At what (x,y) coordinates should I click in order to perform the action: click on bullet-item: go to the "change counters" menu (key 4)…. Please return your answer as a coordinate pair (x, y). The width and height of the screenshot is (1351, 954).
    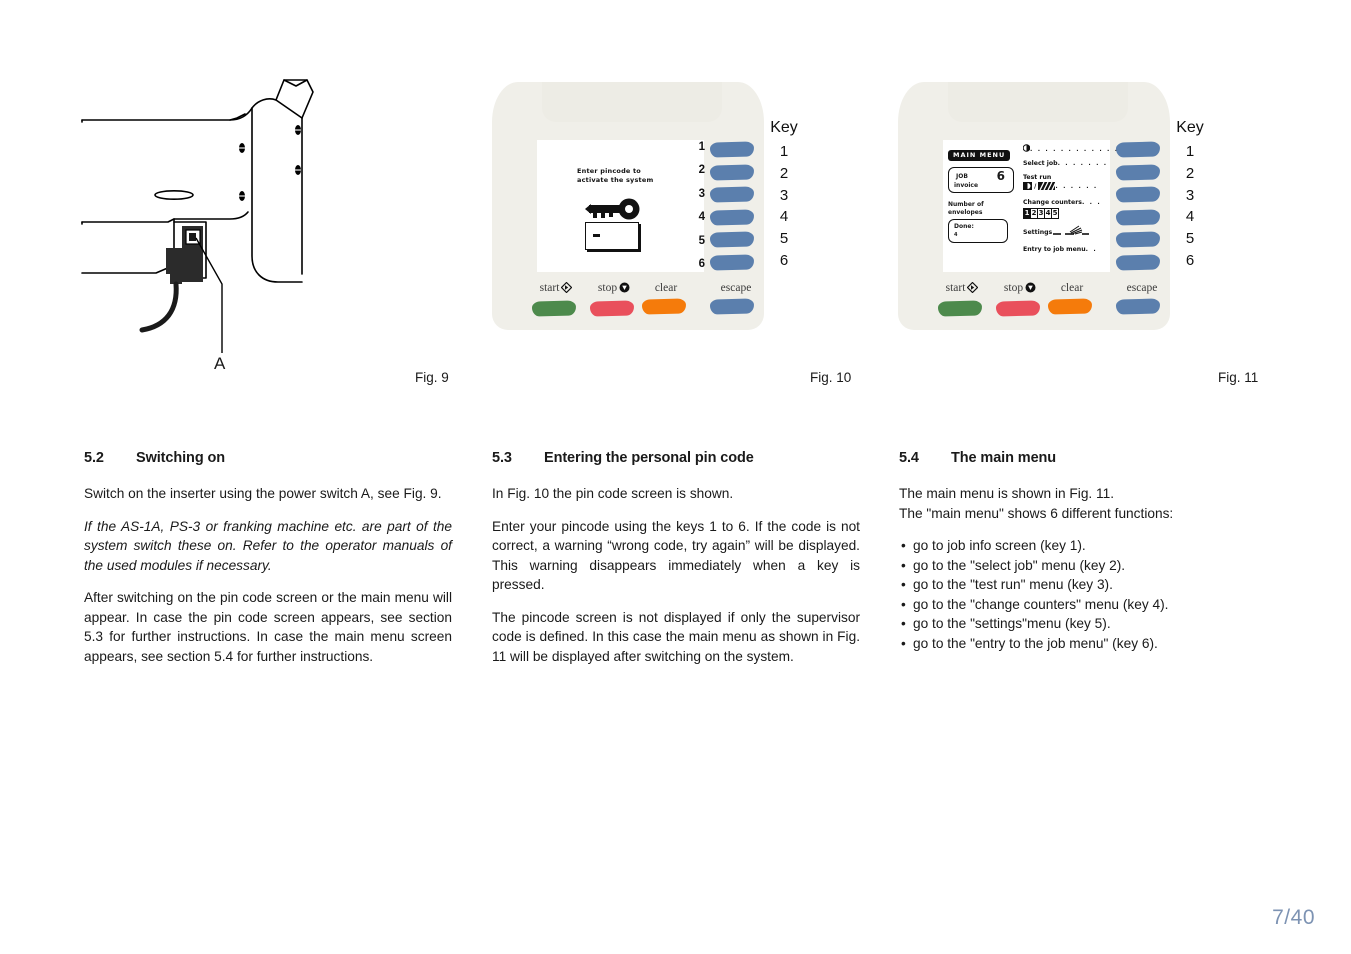
    Looking at the image, I should click on (1083, 605).